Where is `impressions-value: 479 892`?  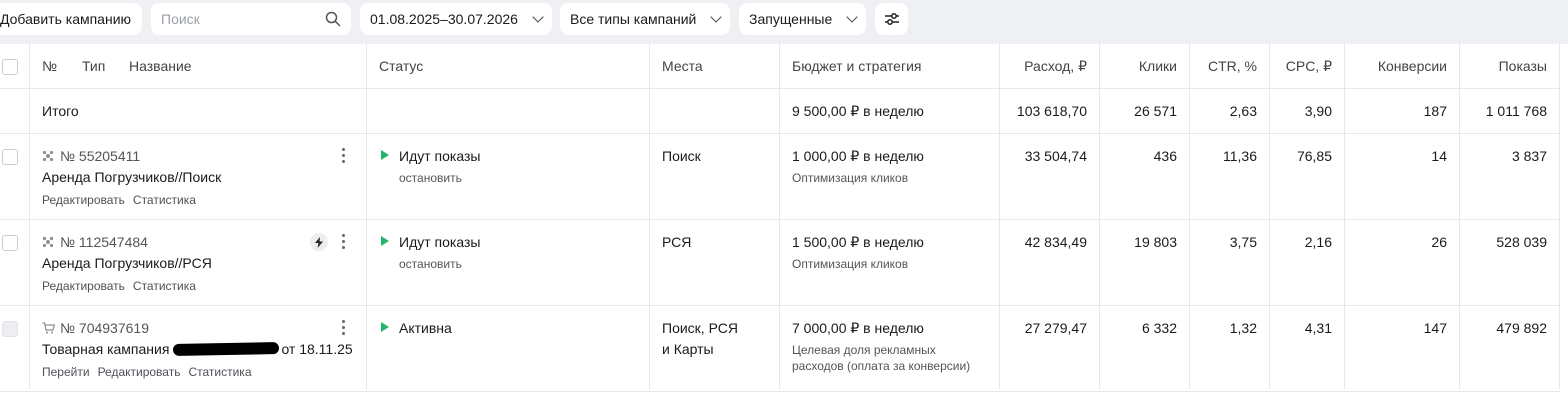
impressions-value: 479 892 is located at coordinates (1521, 328).